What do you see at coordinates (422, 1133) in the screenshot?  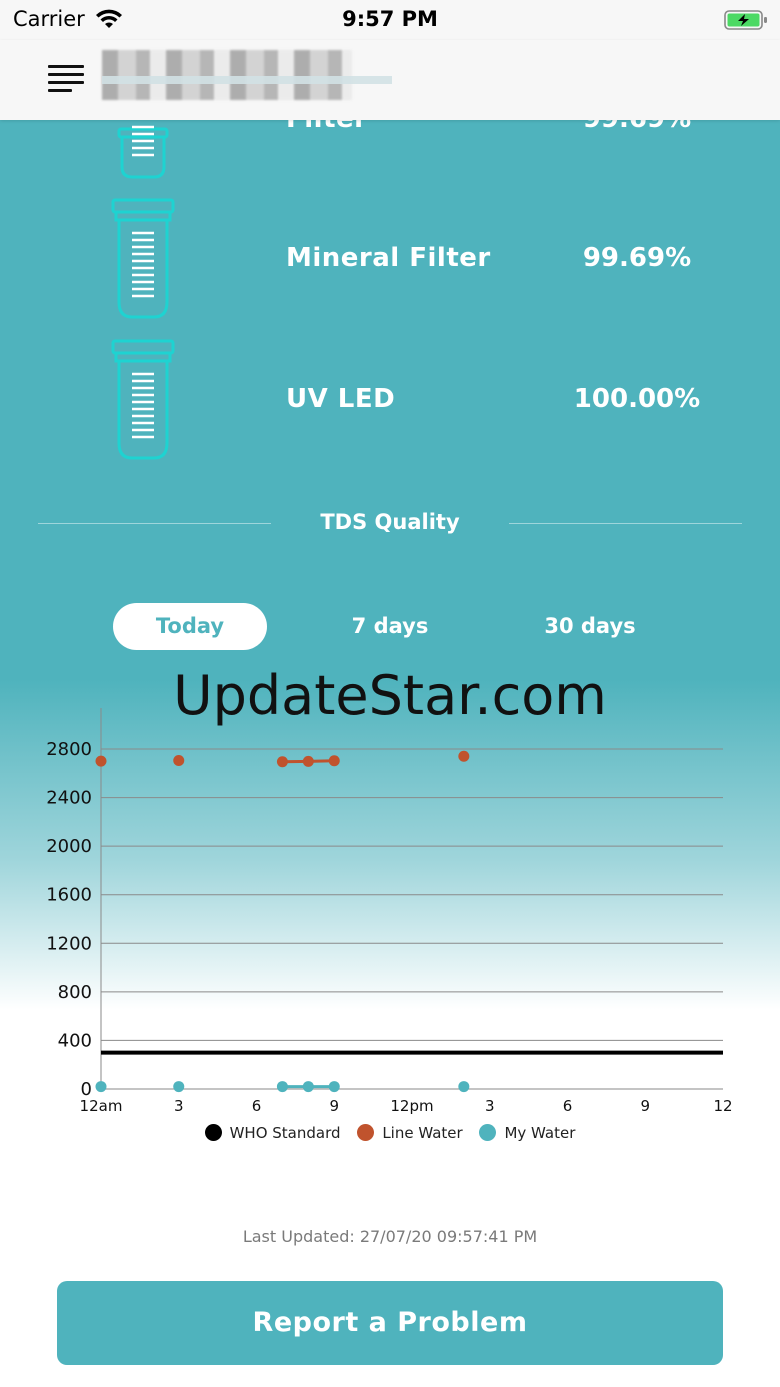 I see `legend-label-line-water: Line Water` at bounding box center [422, 1133].